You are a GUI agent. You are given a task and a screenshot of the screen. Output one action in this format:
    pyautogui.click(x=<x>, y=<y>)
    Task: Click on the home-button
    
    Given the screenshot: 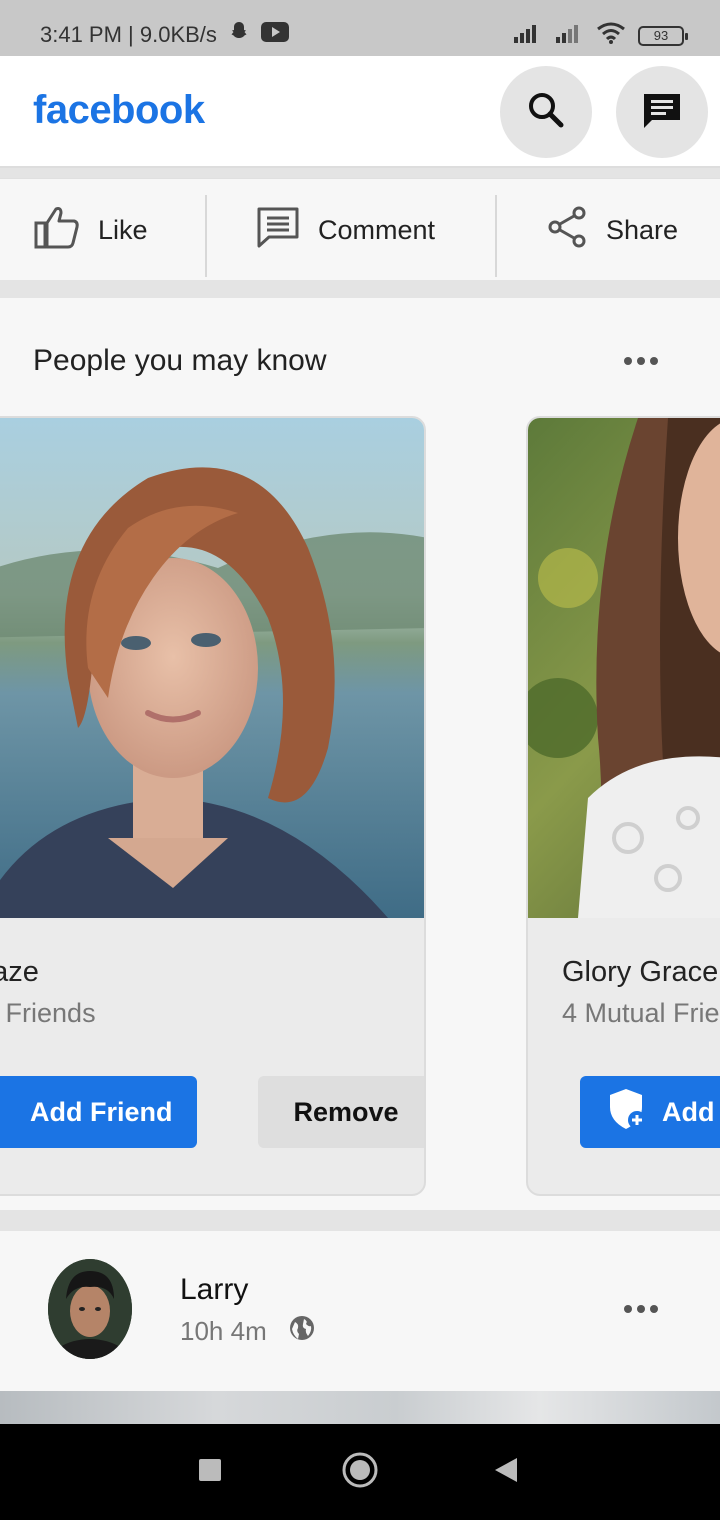 What is the action you would take?
    pyautogui.click(x=360, y=1472)
    